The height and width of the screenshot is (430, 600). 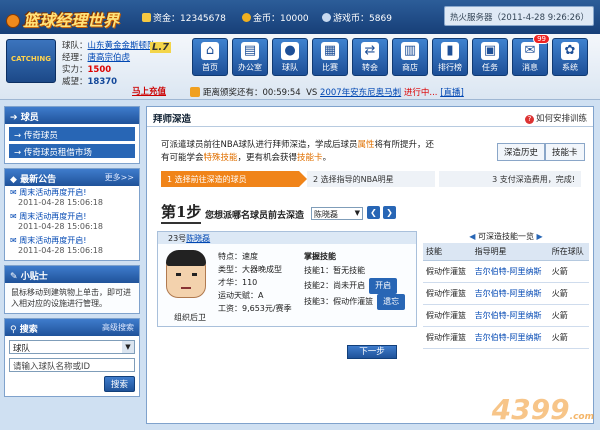 What do you see at coordinates (370, 51) in the screenshot?
I see `transfer-icon: ⇄` at bounding box center [370, 51].